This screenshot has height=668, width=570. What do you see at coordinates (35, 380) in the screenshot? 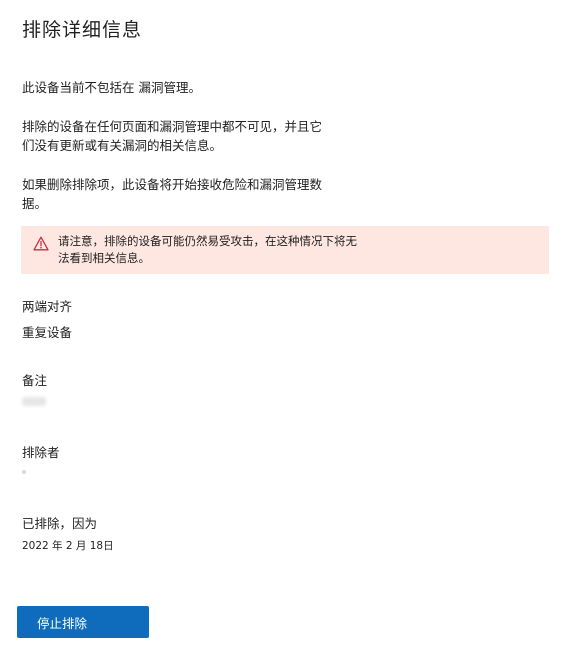
I see `notes-label: 备注` at bounding box center [35, 380].